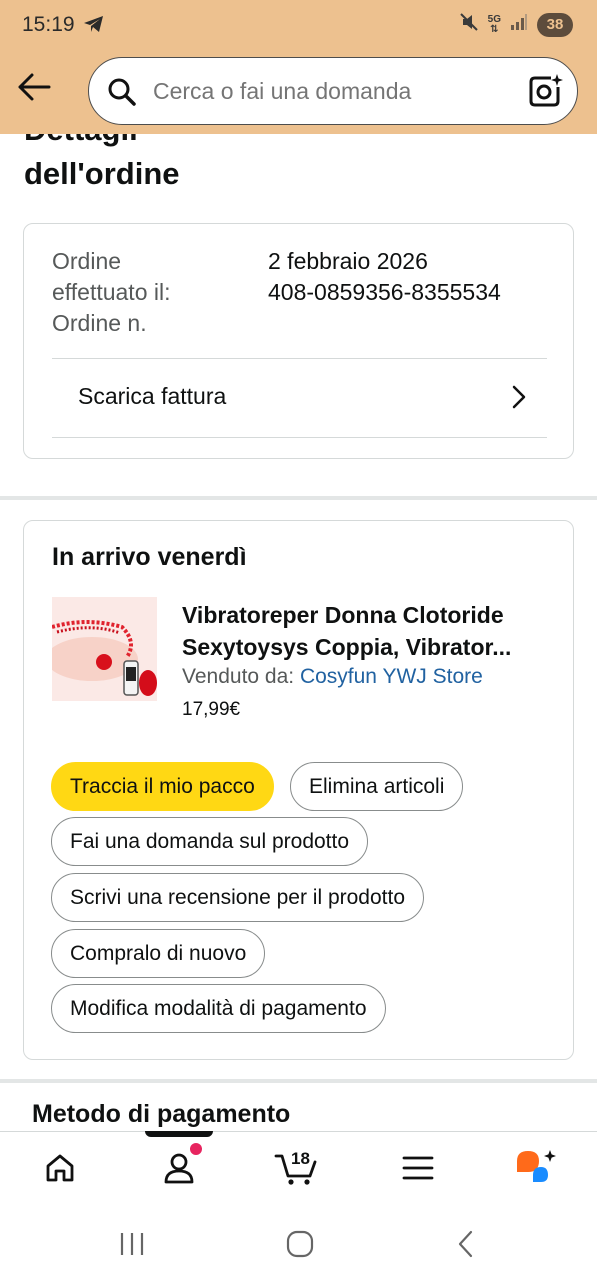 Image resolution: width=597 pixels, height=1280 pixels. I want to click on bottom-nav: 18, so click(298, 1167).